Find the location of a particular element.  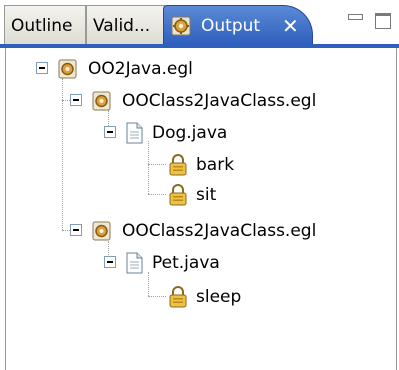

tab-output-label: Output is located at coordinates (231, 26).